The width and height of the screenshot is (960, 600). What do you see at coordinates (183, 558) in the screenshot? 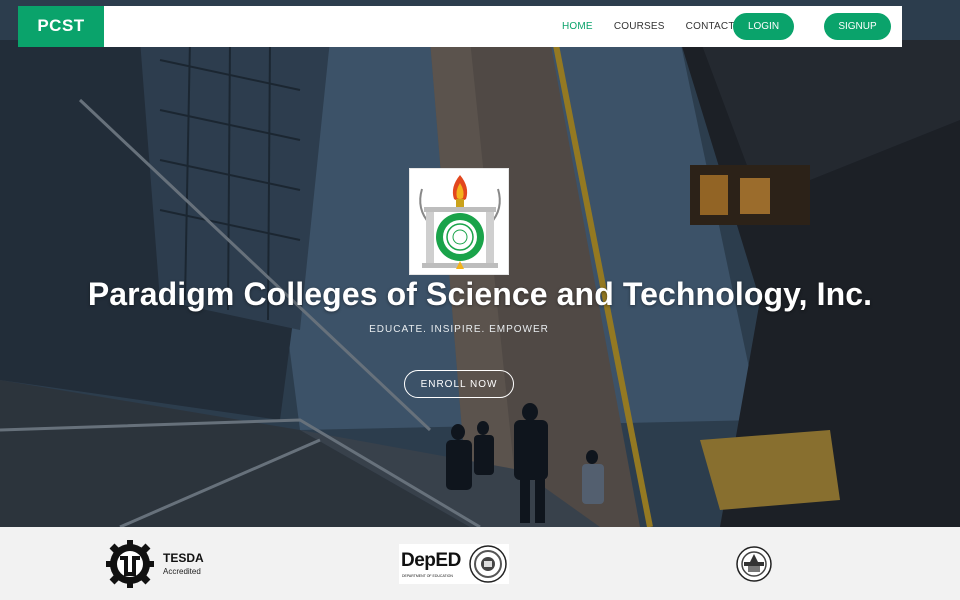
I see `tesda-name: TESDA` at bounding box center [183, 558].